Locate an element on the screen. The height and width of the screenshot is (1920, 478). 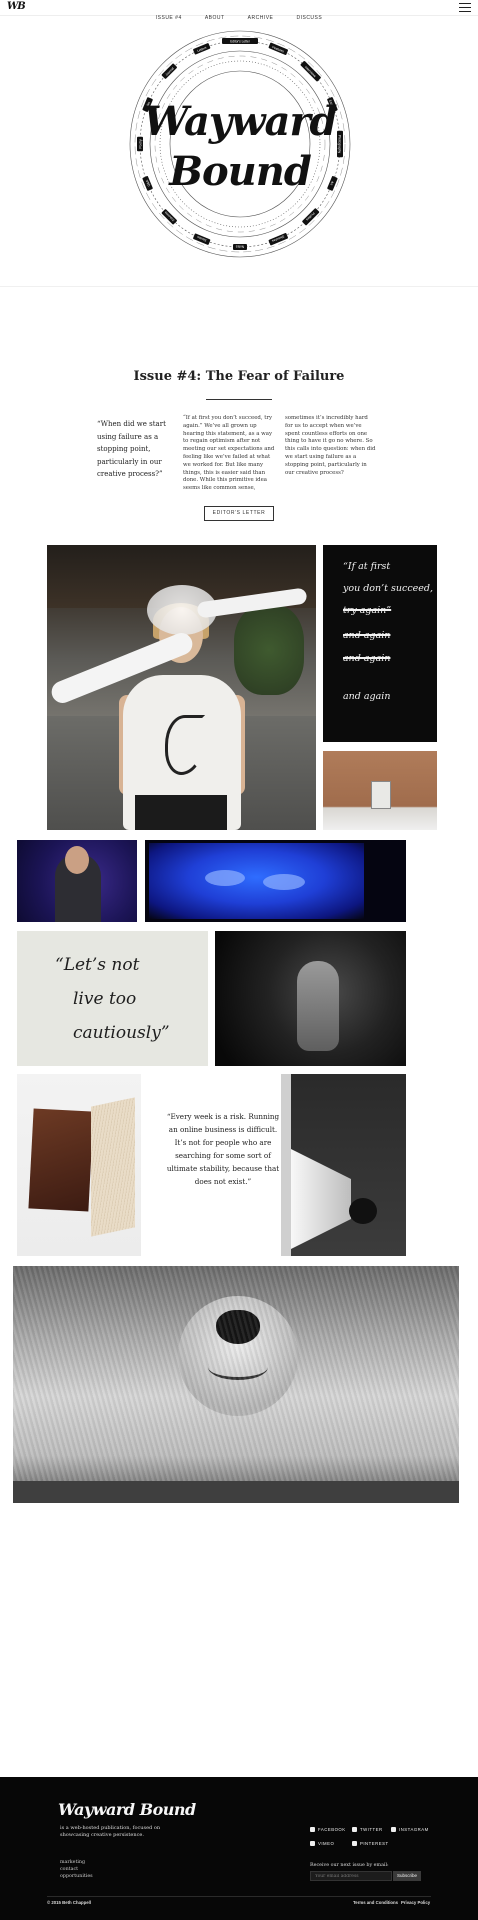
card-line: cautiously” is located at coordinates (121, 1033).